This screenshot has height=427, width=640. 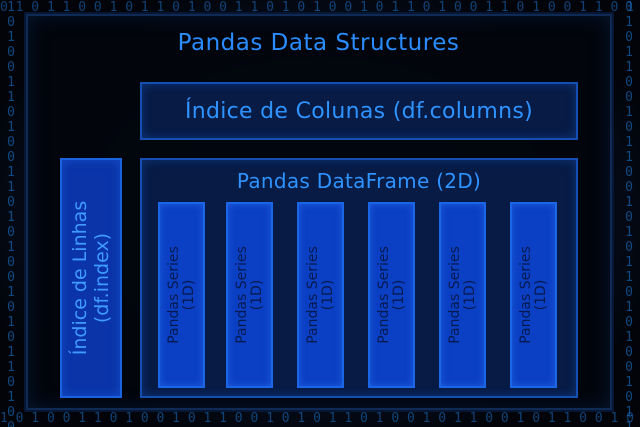 I want to click on row-index-label-line2: (df.index), so click(x=102, y=278).